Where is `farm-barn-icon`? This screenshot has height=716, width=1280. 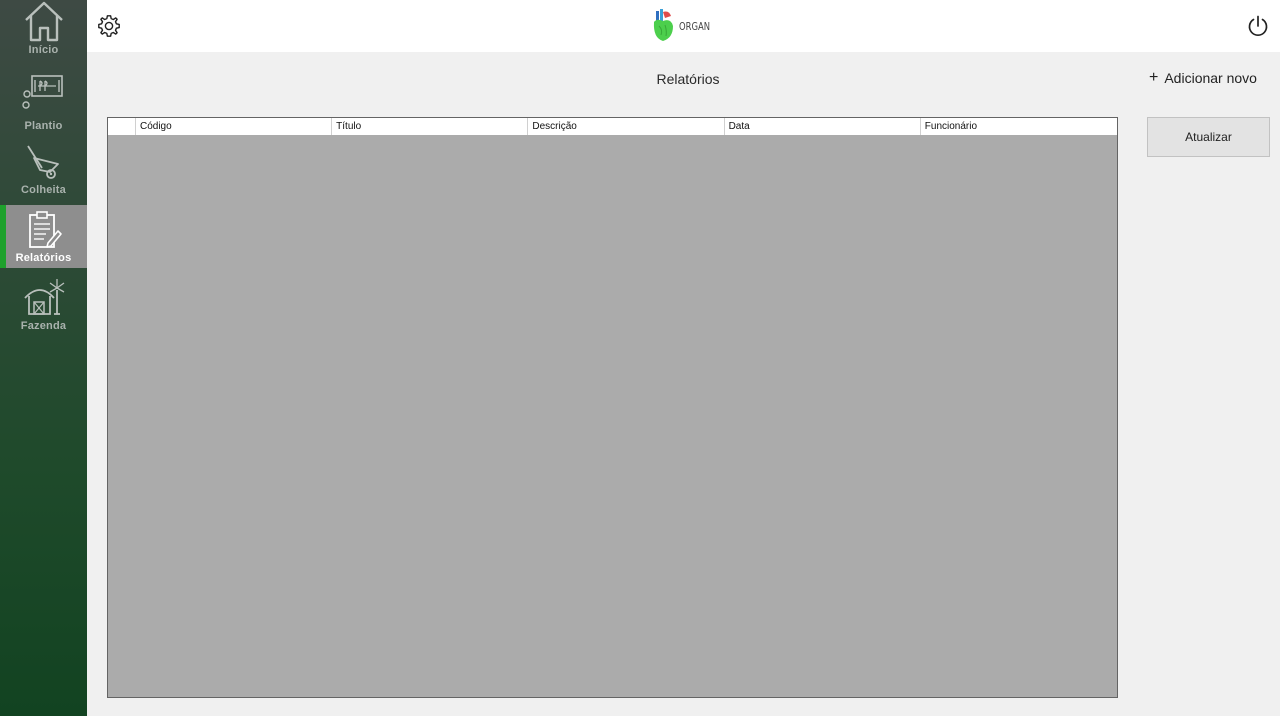 farm-barn-icon is located at coordinates (43, 297).